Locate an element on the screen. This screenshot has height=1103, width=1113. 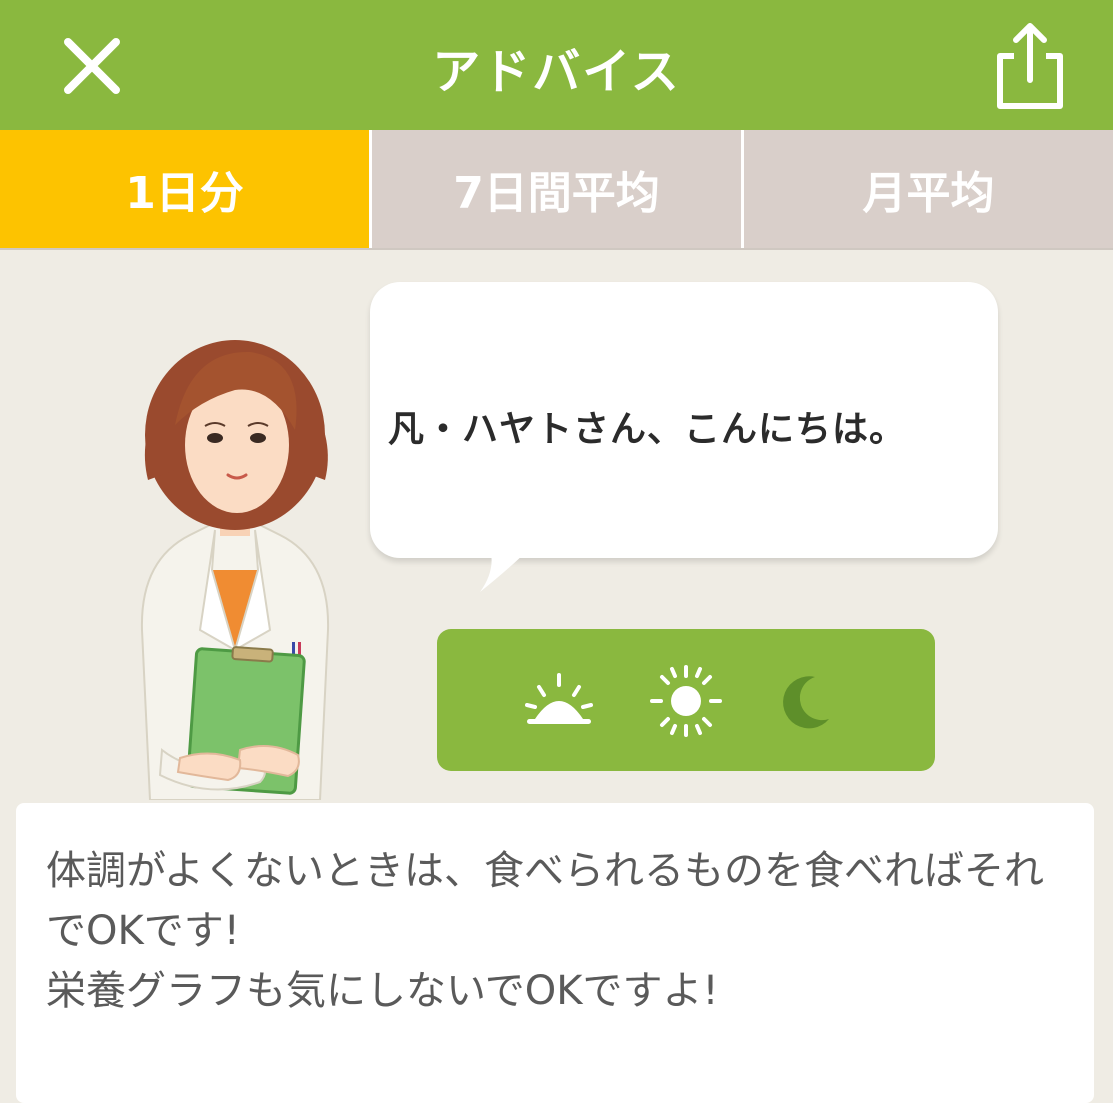
share-button is located at coordinates (1030, 65).